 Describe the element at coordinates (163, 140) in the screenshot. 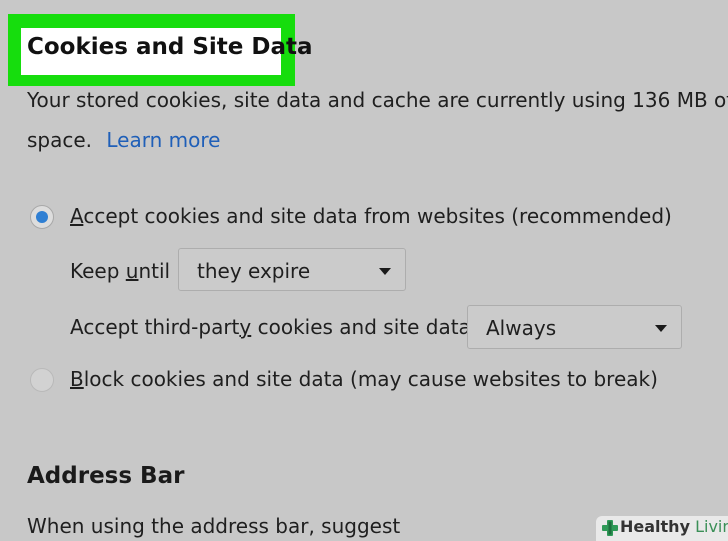

I see `learn-more-link: Learn more` at that location.